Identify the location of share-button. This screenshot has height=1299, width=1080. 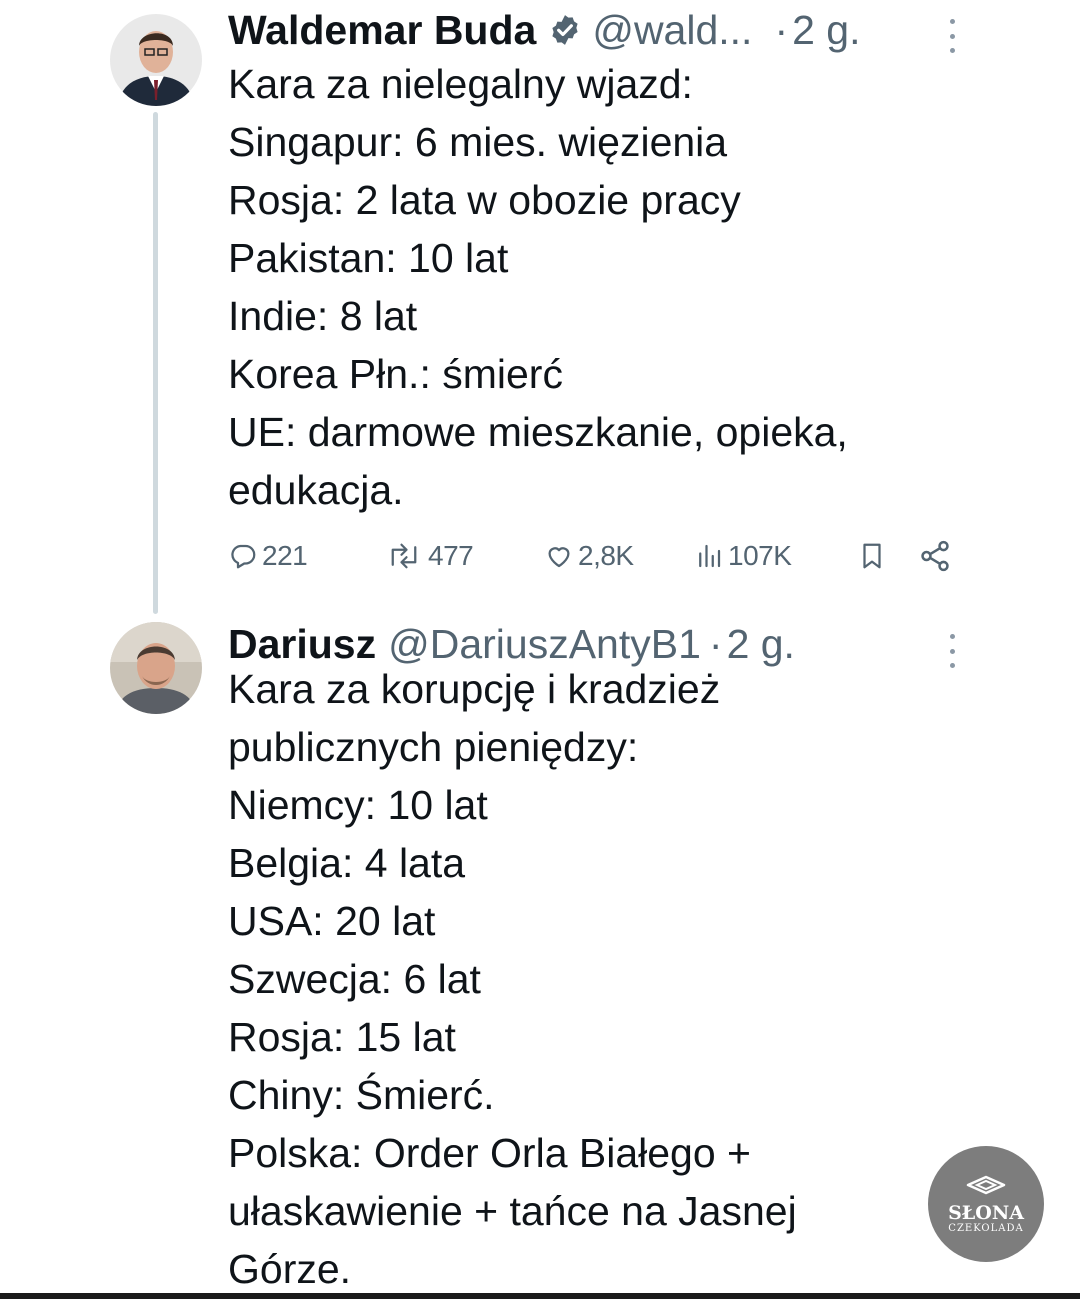
(935, 556).